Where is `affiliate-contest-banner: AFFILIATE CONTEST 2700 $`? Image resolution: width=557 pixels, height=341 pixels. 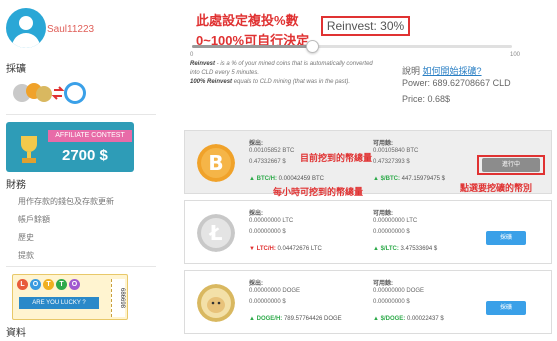
affiliate-contest-banner: AFFILIATE CONTEST 2700 $ is located at coordinates (70, 147).